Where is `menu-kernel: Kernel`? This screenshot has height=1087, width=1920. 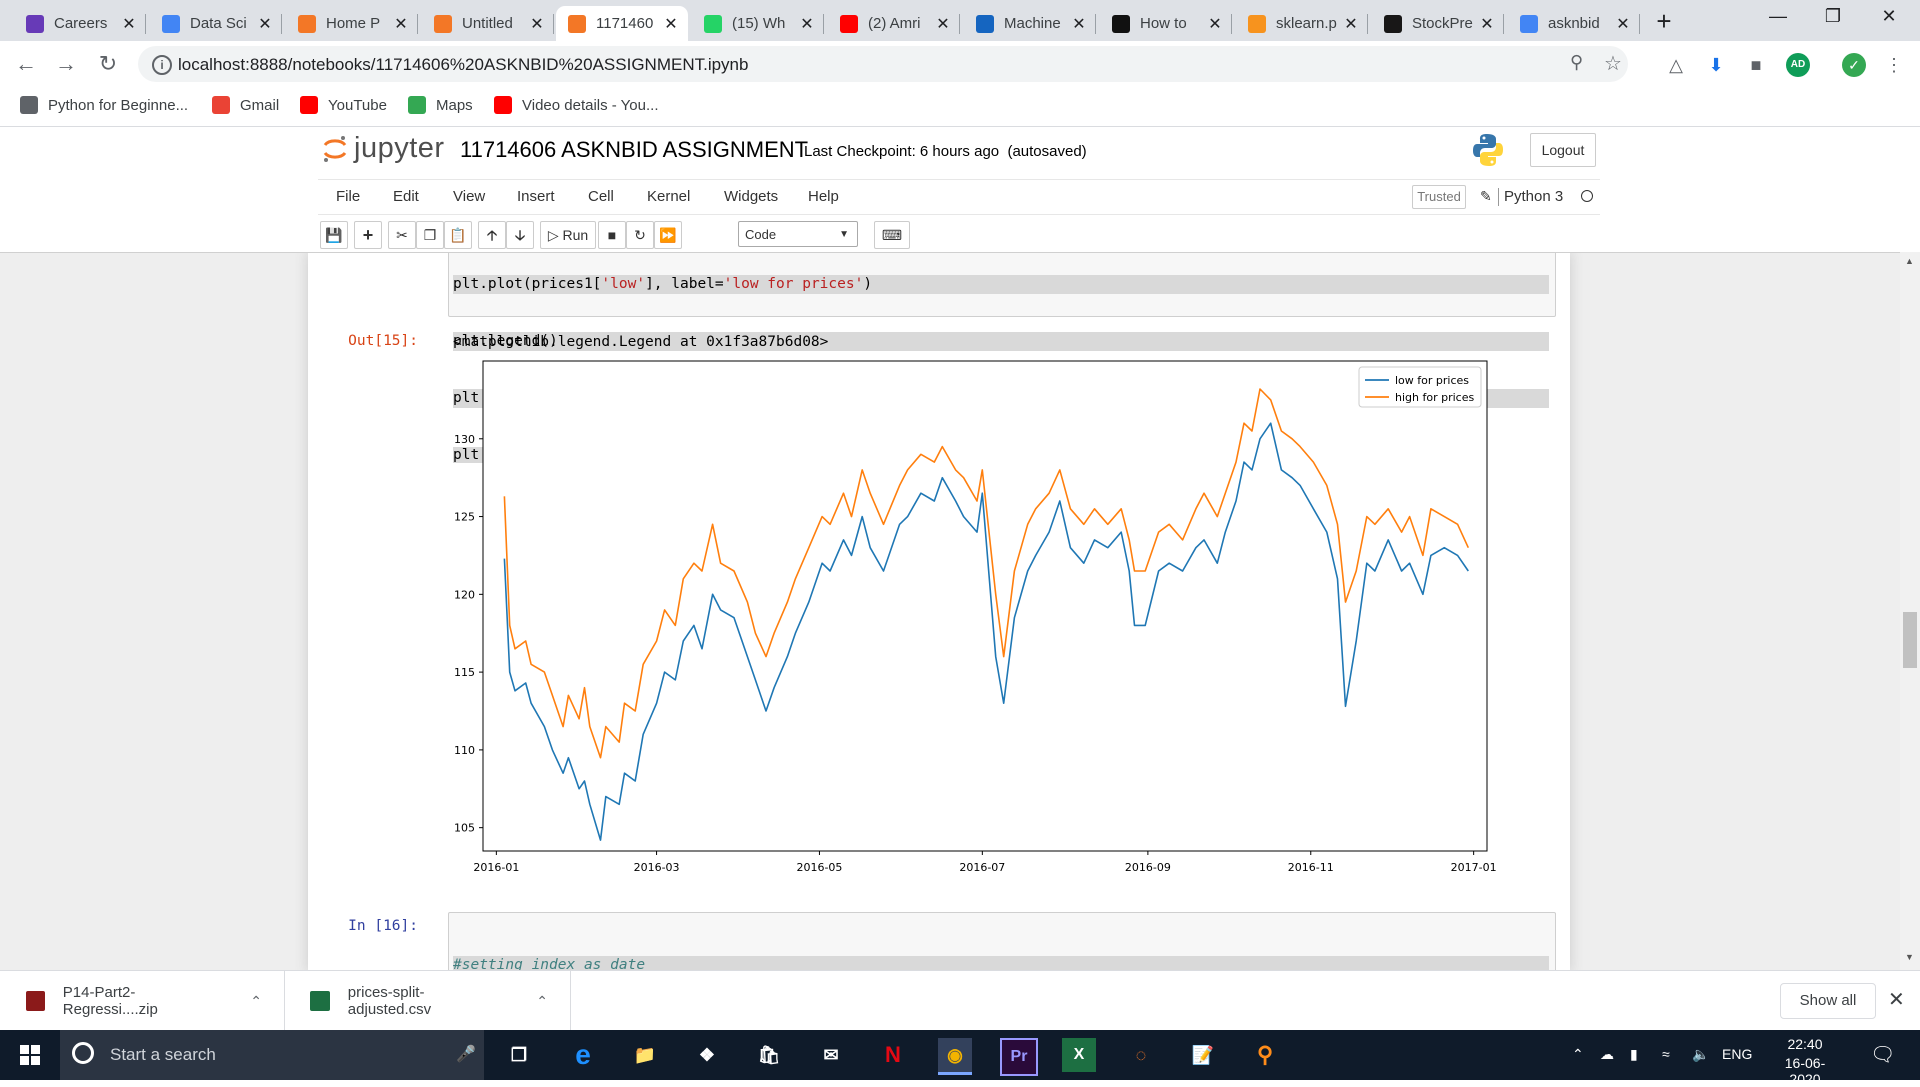
menu-kernel: Kernel is located at coordinates (668, 196).